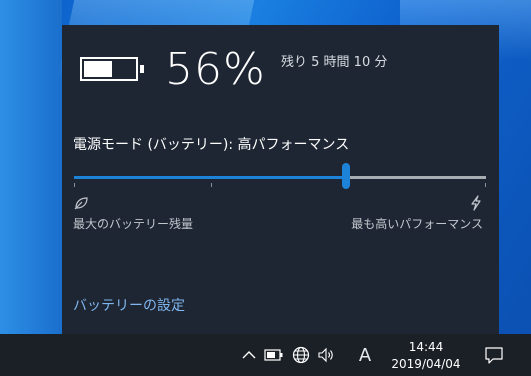 This screenshot has width=531, height=376. What do you see at coordinates (327, 355) in the screenshot?
I see `volume-icon` at bounding box center [327, 355].